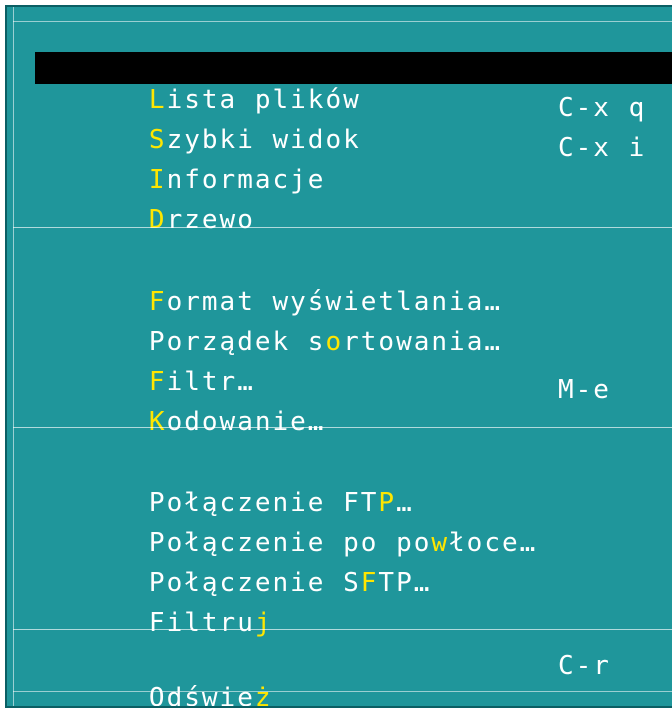 This screenshot has height=713, width=672. I want to click on menu-item-shortcut: C-x i, so click(602, 148).